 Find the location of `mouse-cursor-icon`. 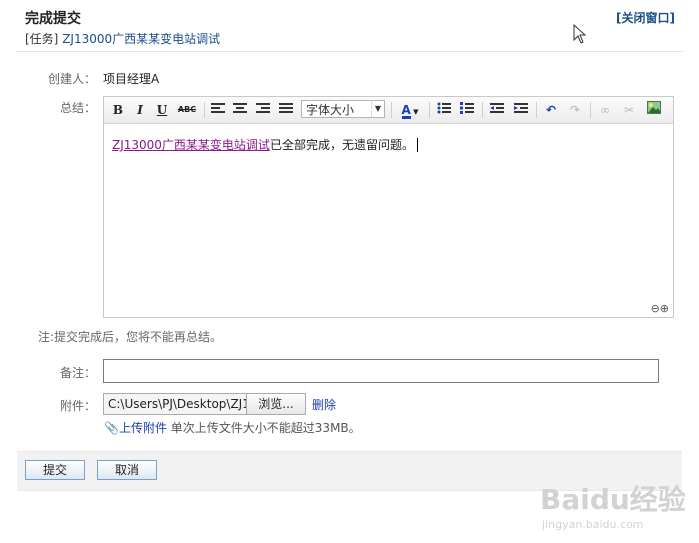

mouse-cursor-icon is located at coordinates (580, 35).